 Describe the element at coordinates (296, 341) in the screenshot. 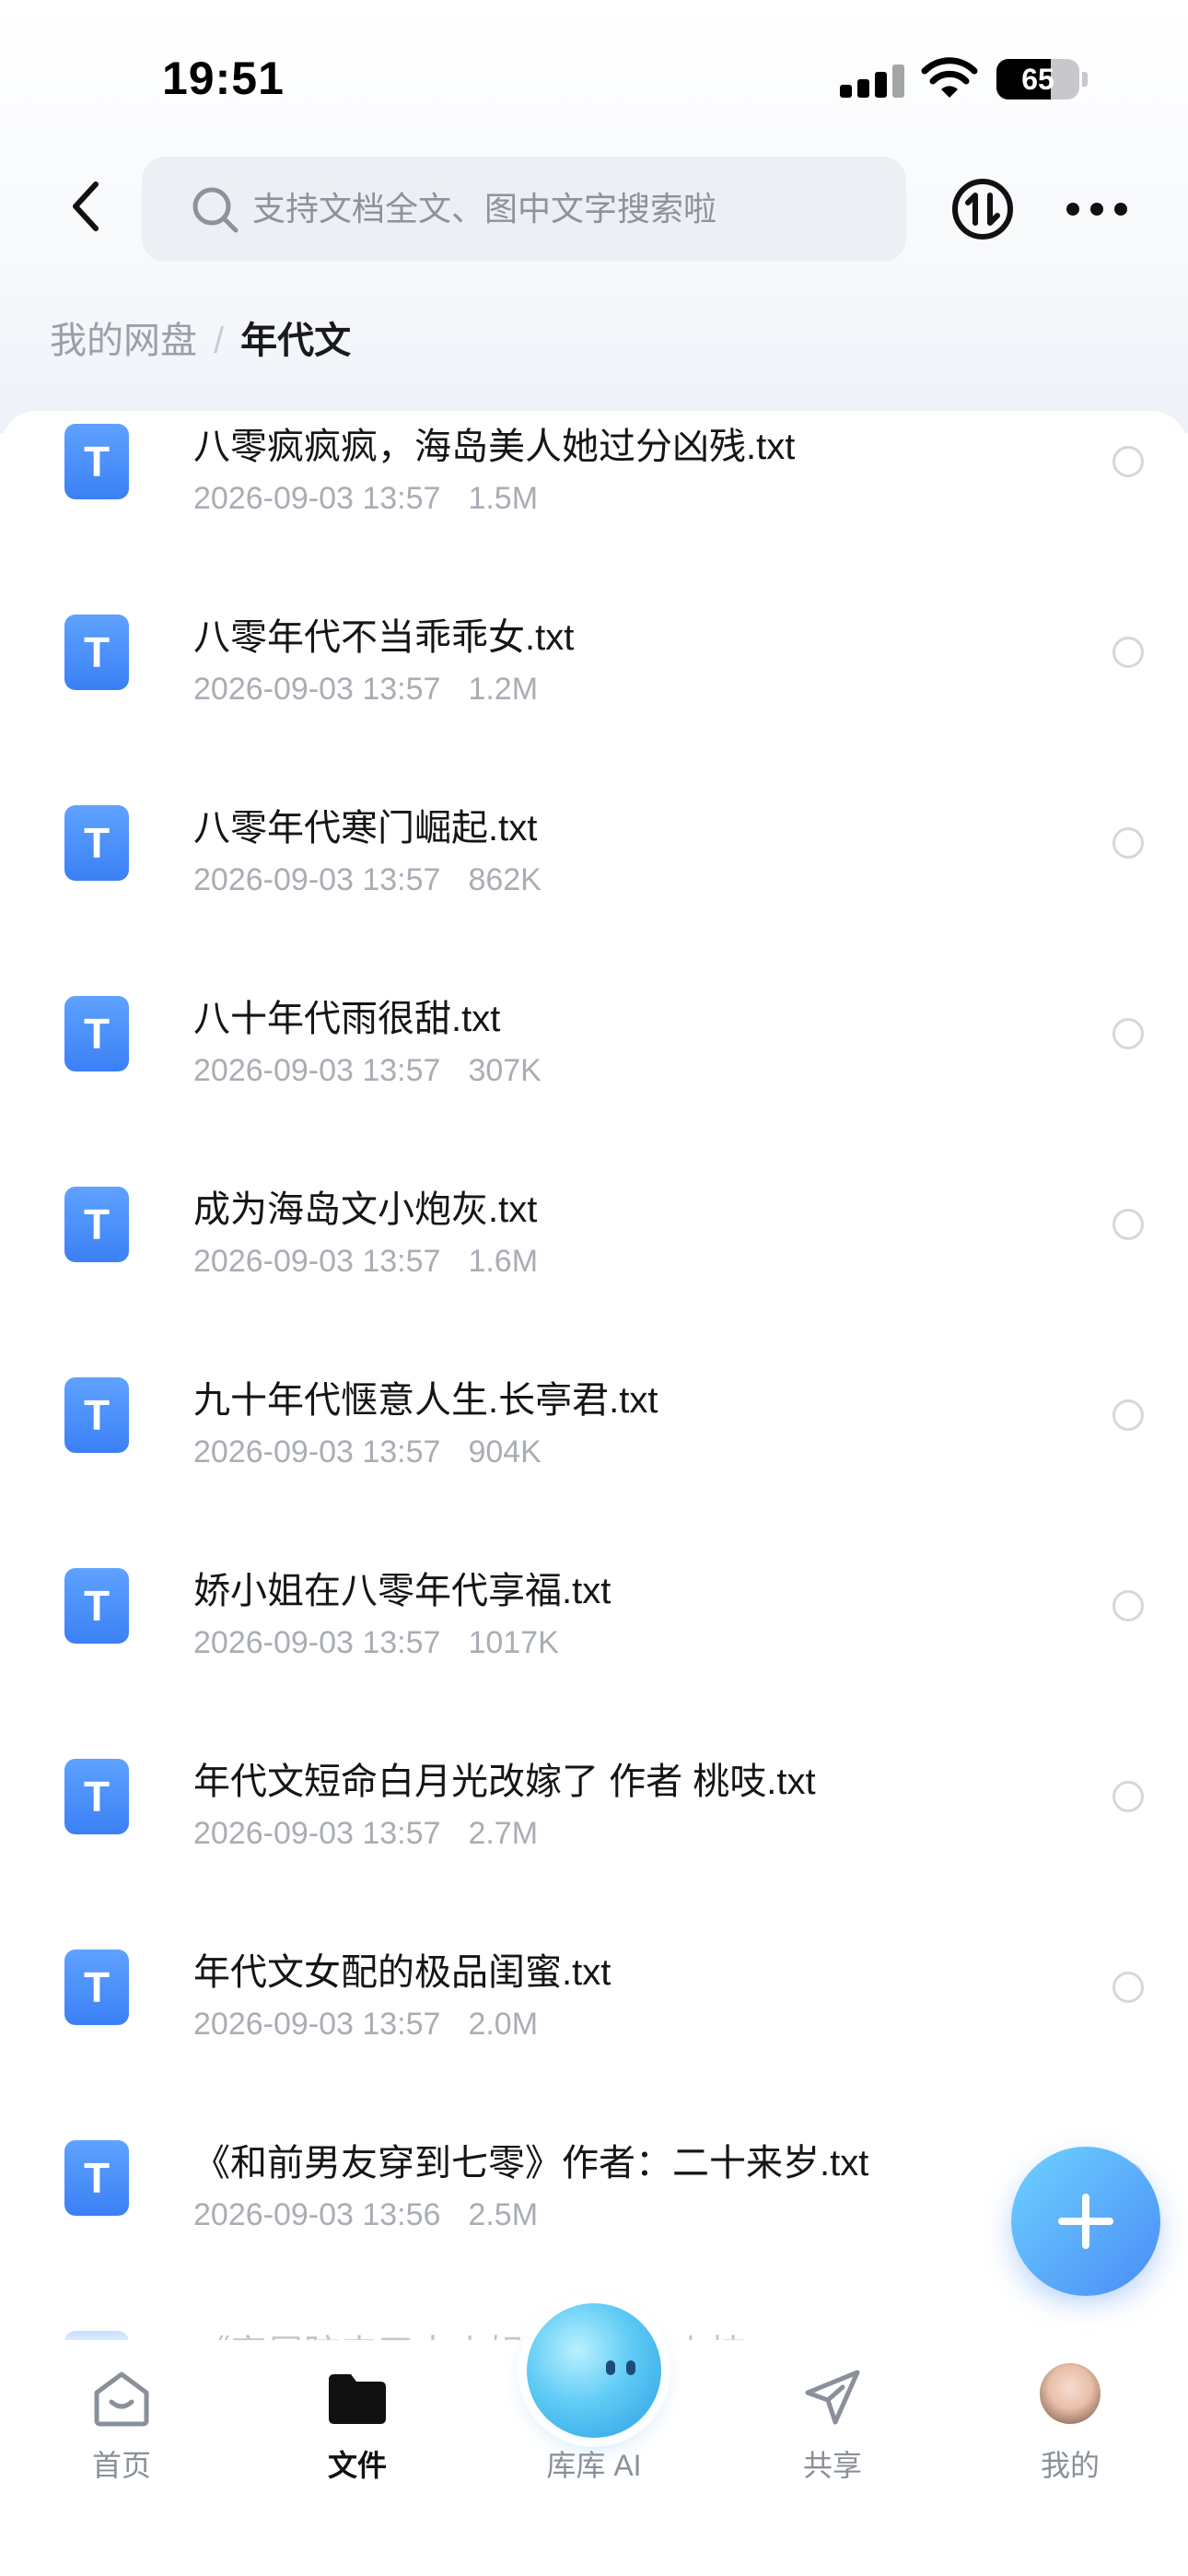

I see `breadcrumb-current: 年代文` at that location.